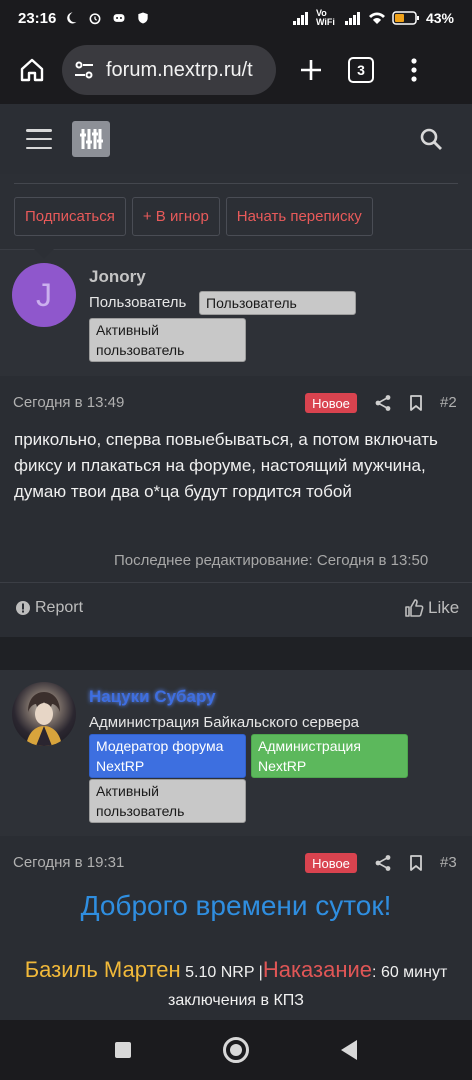  What do you see at coordinates (84, 70) in the screenshot?
I see `tune-icon` at bounding box center [84, 70].